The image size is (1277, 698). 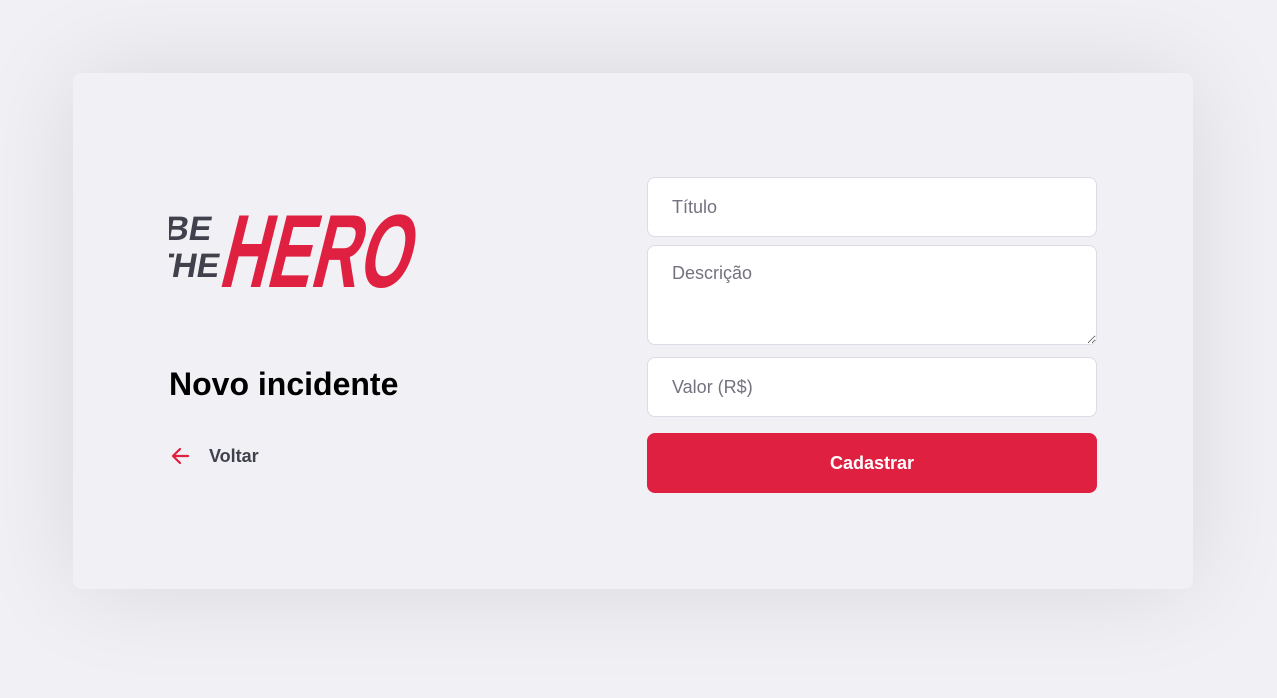 I want to click on title-input, so click(x=872, y=207).